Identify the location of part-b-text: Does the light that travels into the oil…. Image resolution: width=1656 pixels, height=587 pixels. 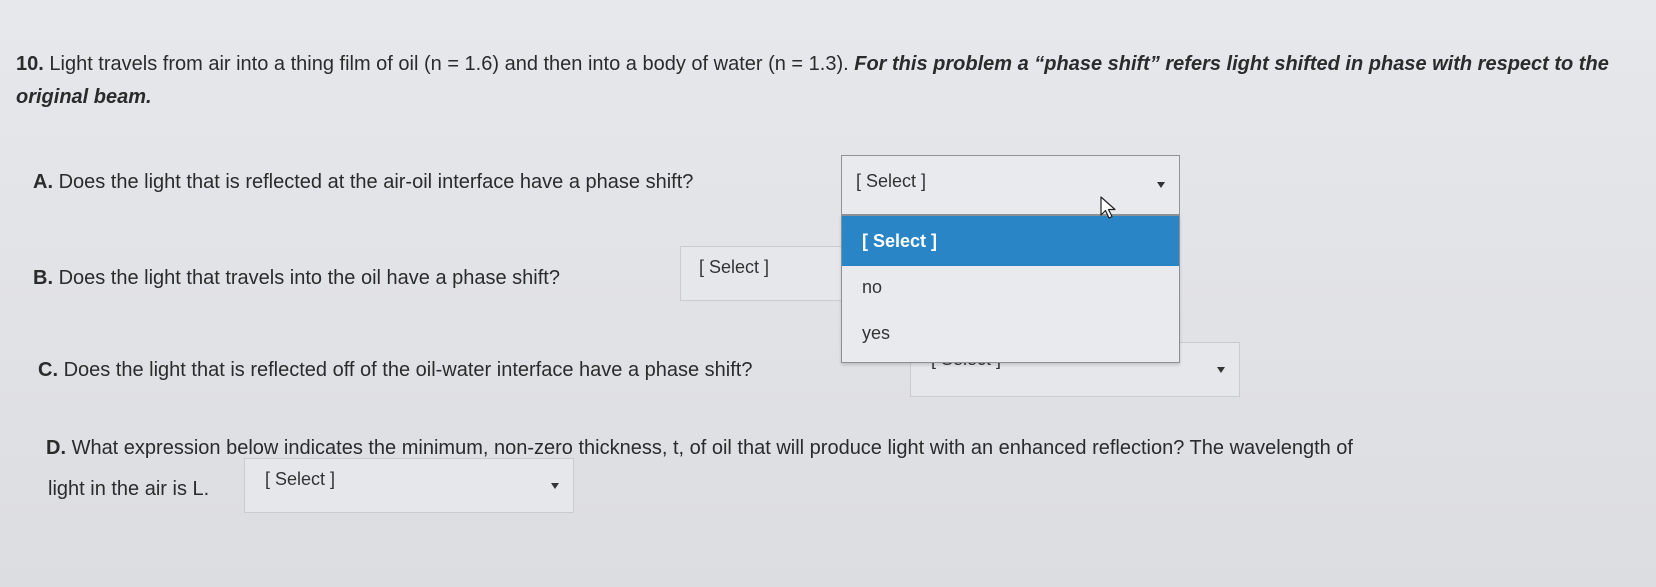
(309, 278).